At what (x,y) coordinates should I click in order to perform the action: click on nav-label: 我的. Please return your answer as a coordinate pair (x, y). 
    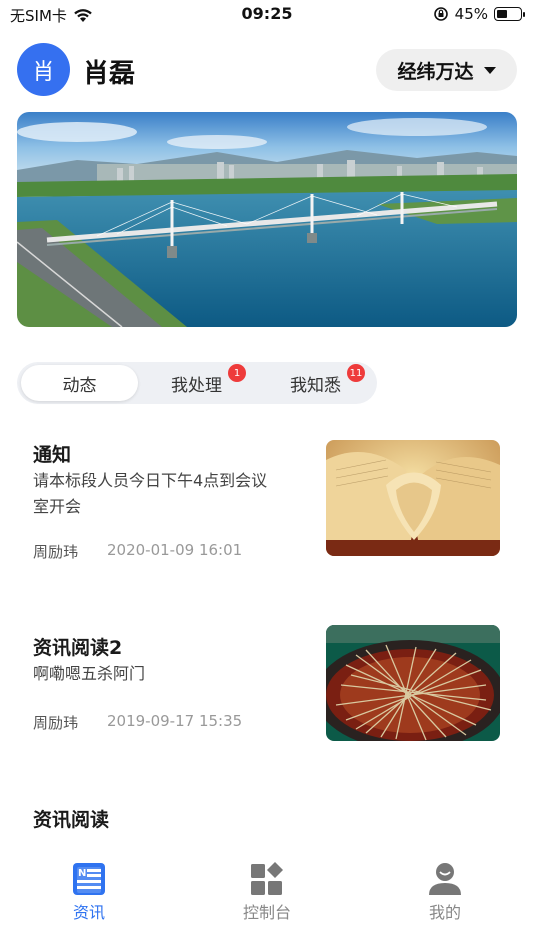
    Looking at the image, I should click on (444, 912).